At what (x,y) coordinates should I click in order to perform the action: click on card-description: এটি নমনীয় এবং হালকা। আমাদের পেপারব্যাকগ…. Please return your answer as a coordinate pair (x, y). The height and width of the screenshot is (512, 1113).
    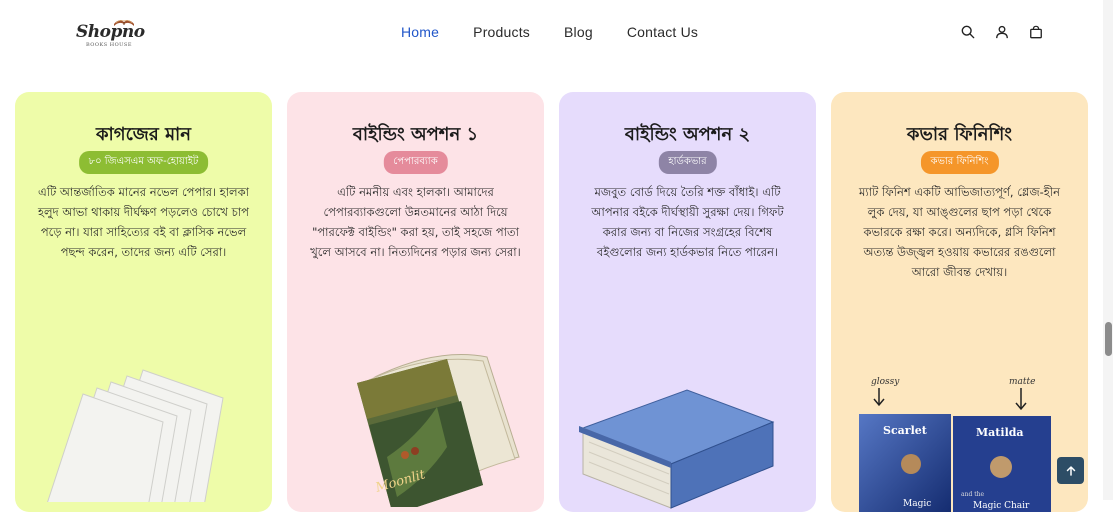
    Looking at the image, I should click on (415, 222).